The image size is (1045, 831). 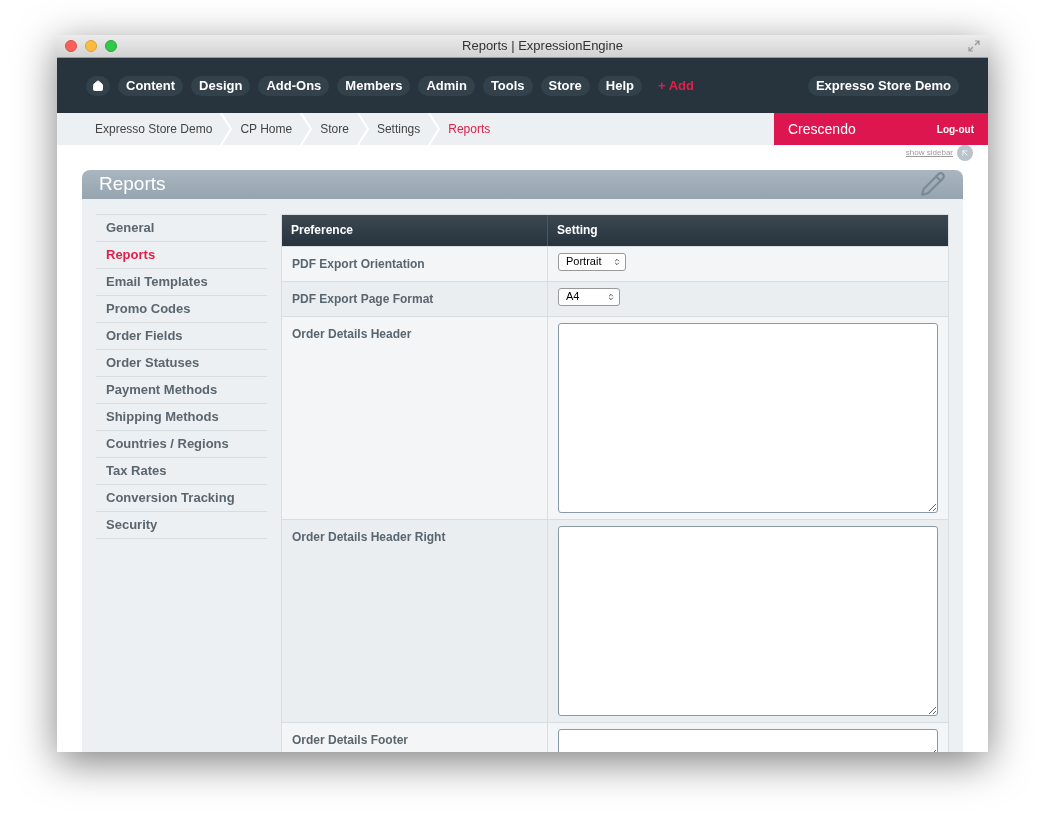 What do you see at coordinates (71, 46) in the screenshot?
I see `close-icon` at bounding box center [71, 46].